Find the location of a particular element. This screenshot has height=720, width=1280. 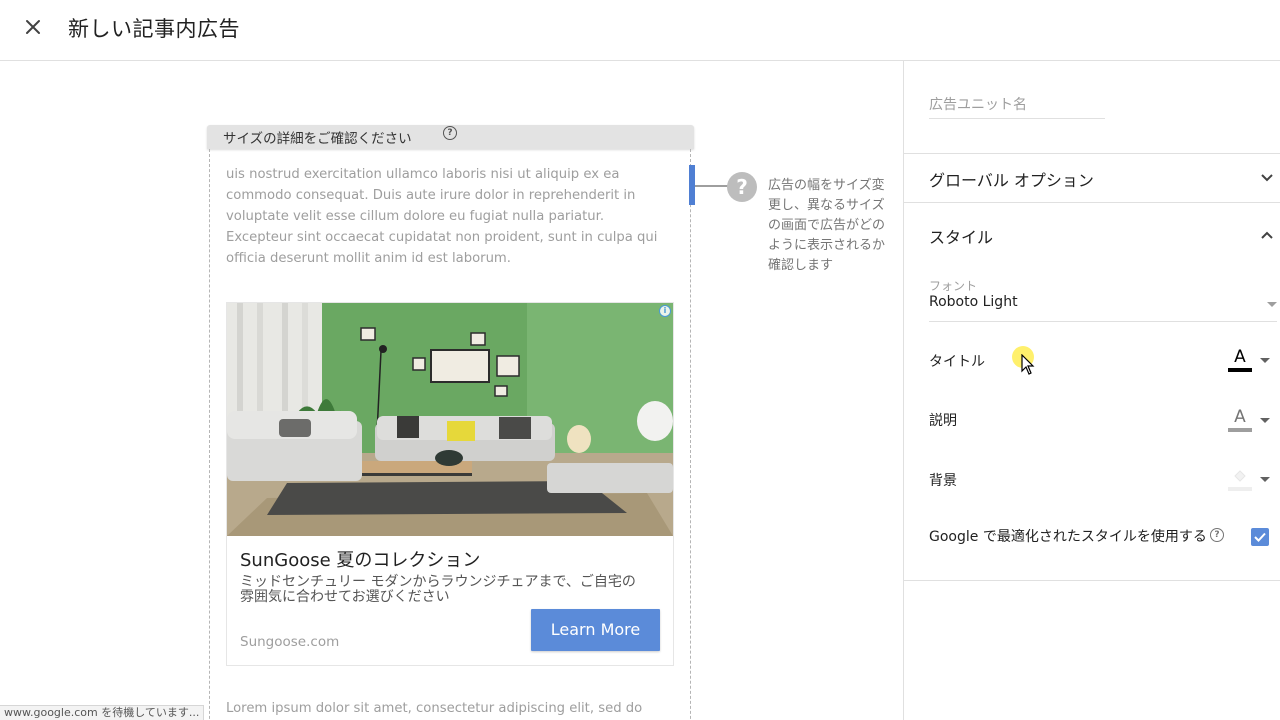

adchoices-icon: i is located at coordinates (665, 311).